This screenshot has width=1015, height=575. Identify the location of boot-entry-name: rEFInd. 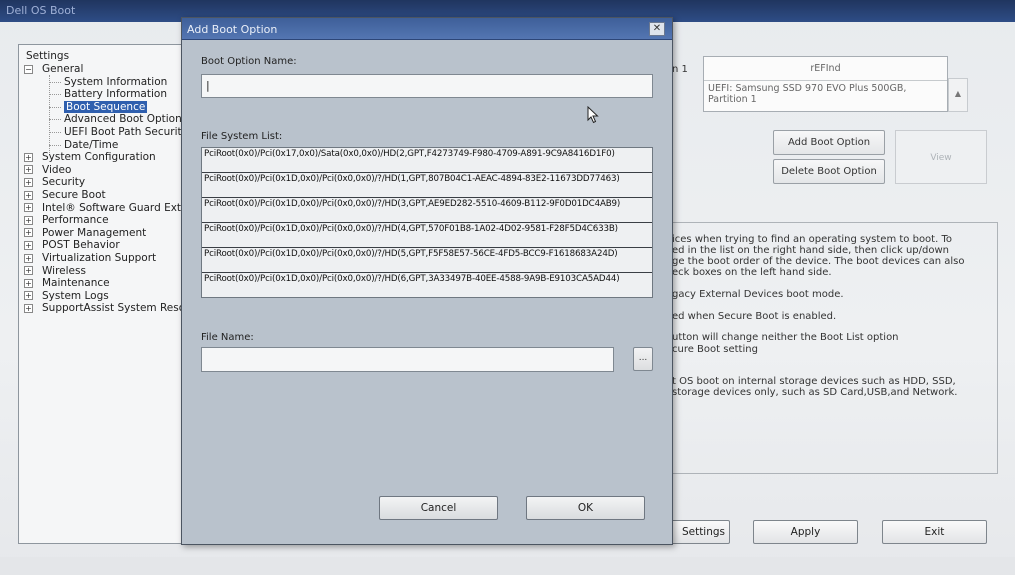
(825, 69).